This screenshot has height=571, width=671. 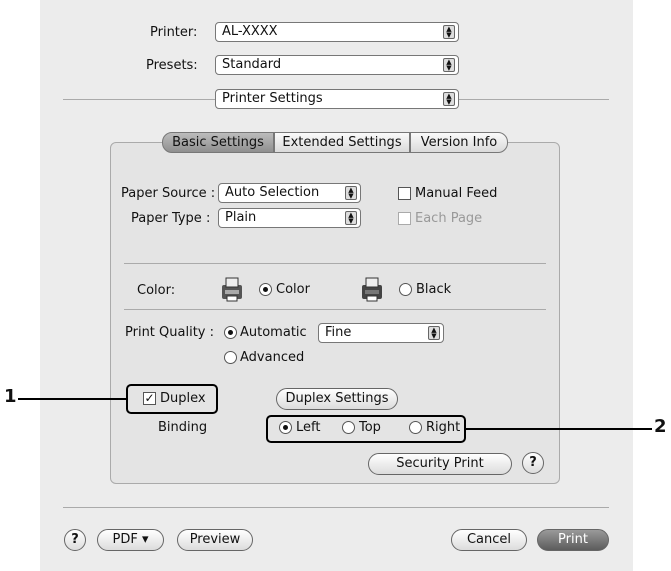 What do you see at coordinates (293, 289) in the screenshot?
I see `color-option-label: Color` at bounding box center [293, 289].